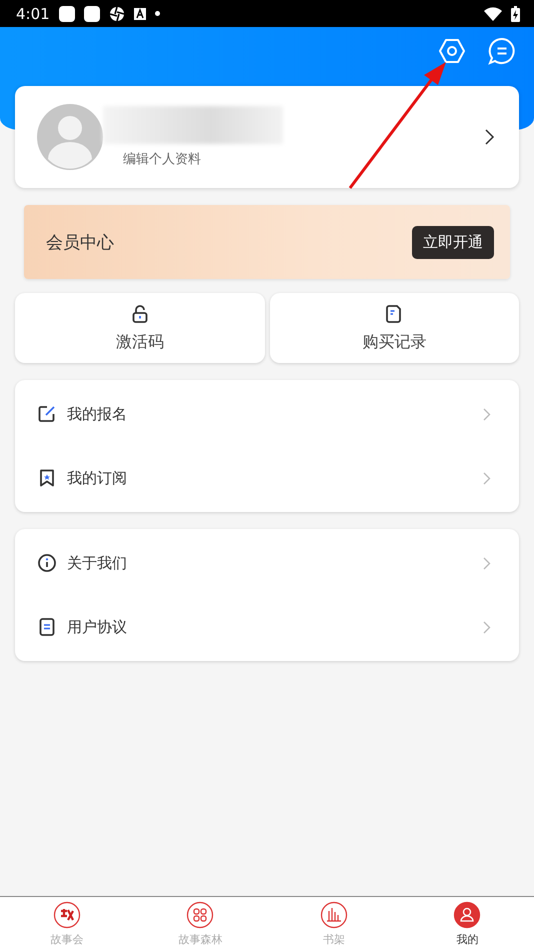  Describe the element at coordinates (140, 14) in the screenshot. I see `keyboard-icon` at that location.